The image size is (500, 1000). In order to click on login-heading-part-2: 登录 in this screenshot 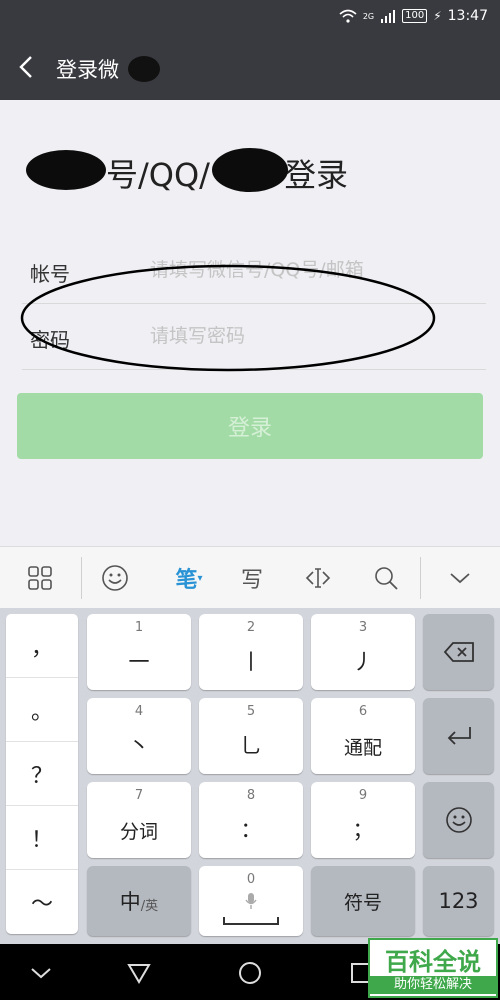, I will do `click(315, 175)`.